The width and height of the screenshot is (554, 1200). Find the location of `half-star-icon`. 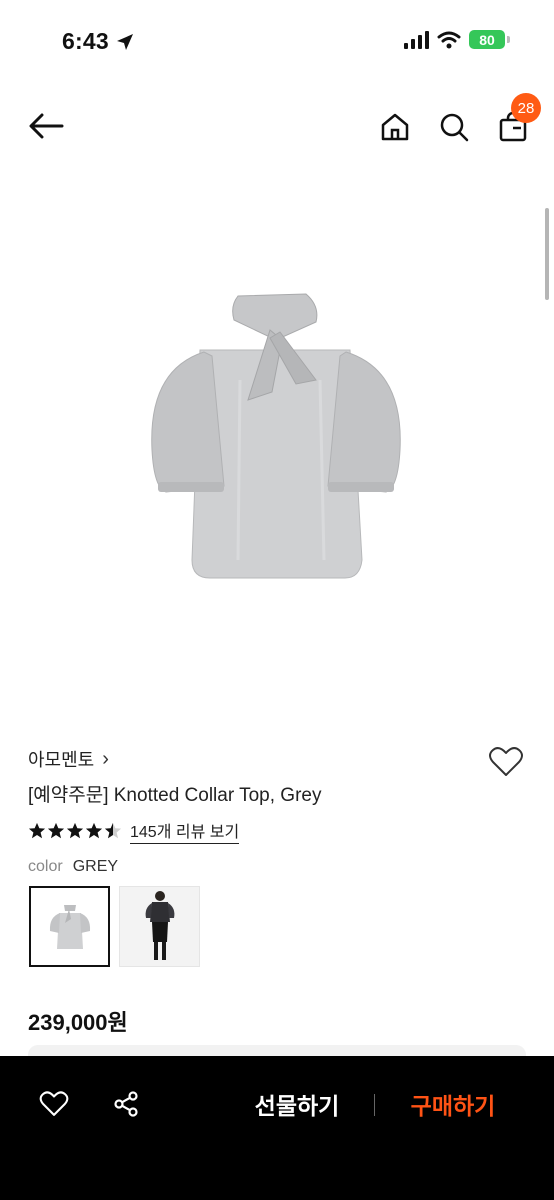

half-star-icon is located at coordinates (113, 830).